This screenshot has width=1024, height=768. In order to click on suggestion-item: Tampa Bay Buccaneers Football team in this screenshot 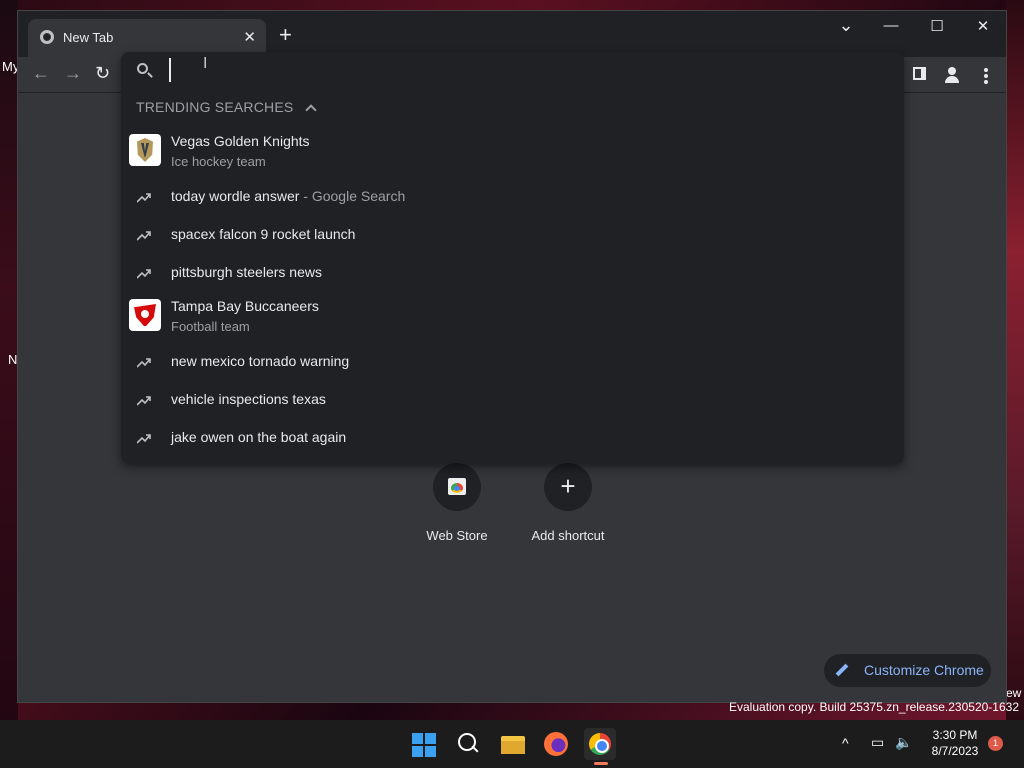, I will do `click(512, 317)`.